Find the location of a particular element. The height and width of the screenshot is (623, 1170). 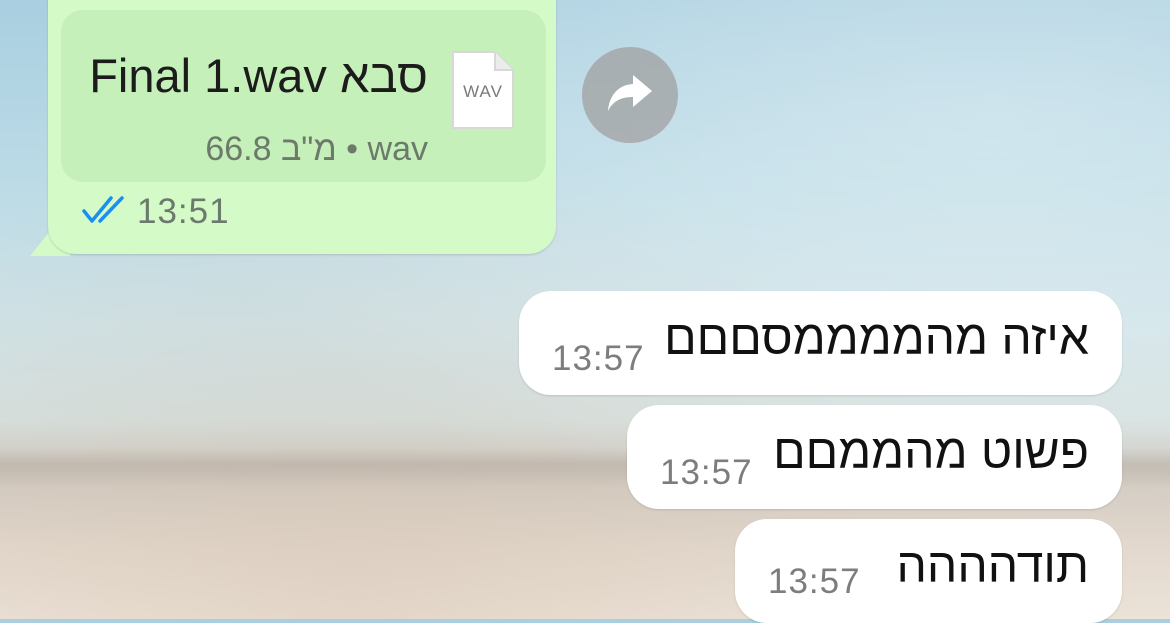

forward-button is located at coordinates (630, 95).